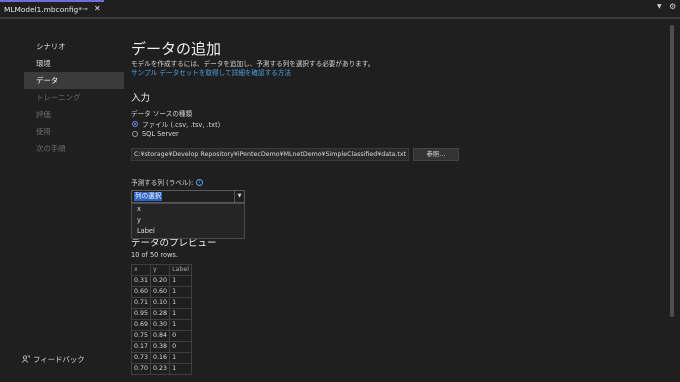  I want to click on label-column-combo: 列の選択 ▼, so click(188, 196).